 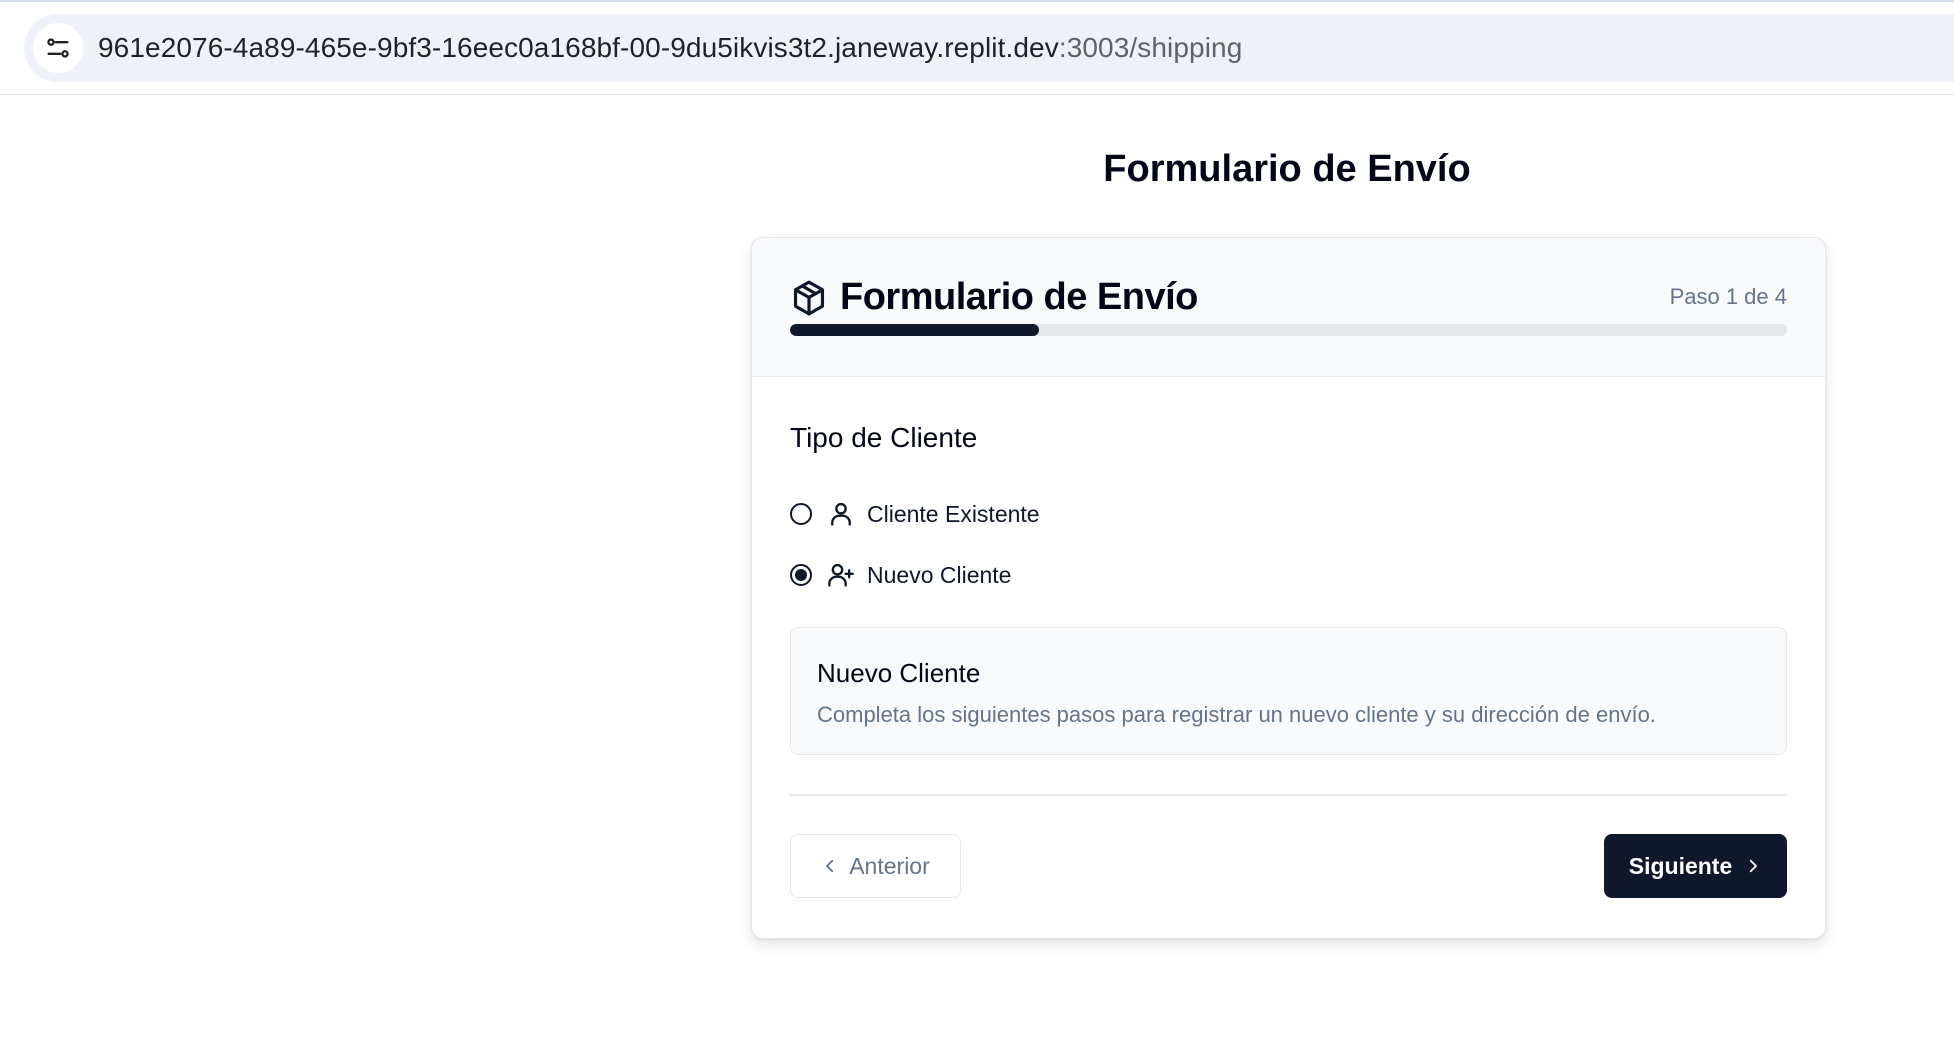 I want to click on section-title: Tipo de Cliente, so click(x=884, y=437).